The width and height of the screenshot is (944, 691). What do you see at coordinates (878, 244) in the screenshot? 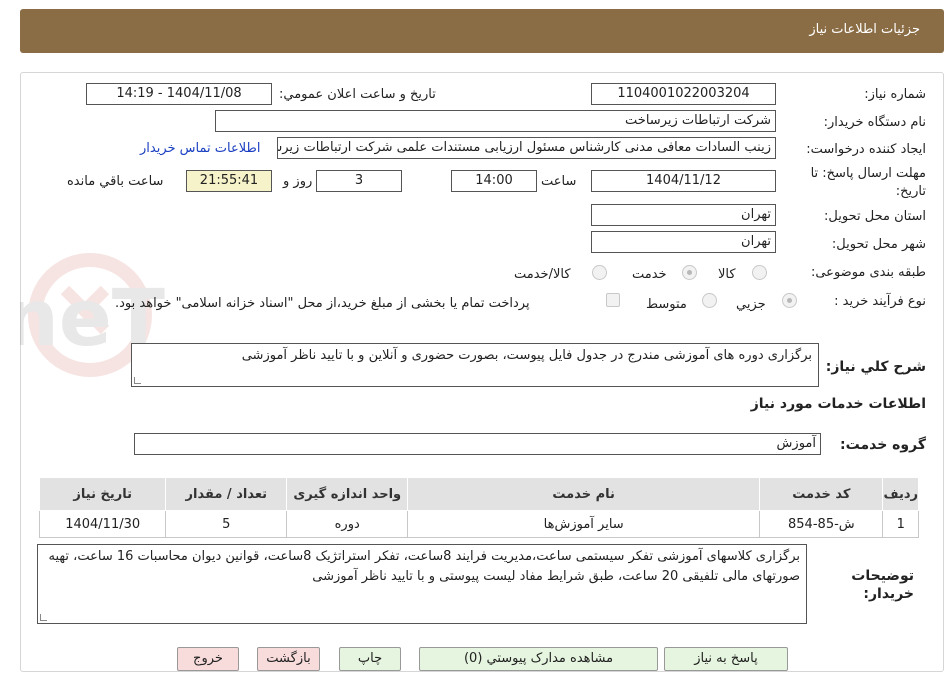
I see `city-label: شهر محل تحویل:` at bounding box center [878, 244].